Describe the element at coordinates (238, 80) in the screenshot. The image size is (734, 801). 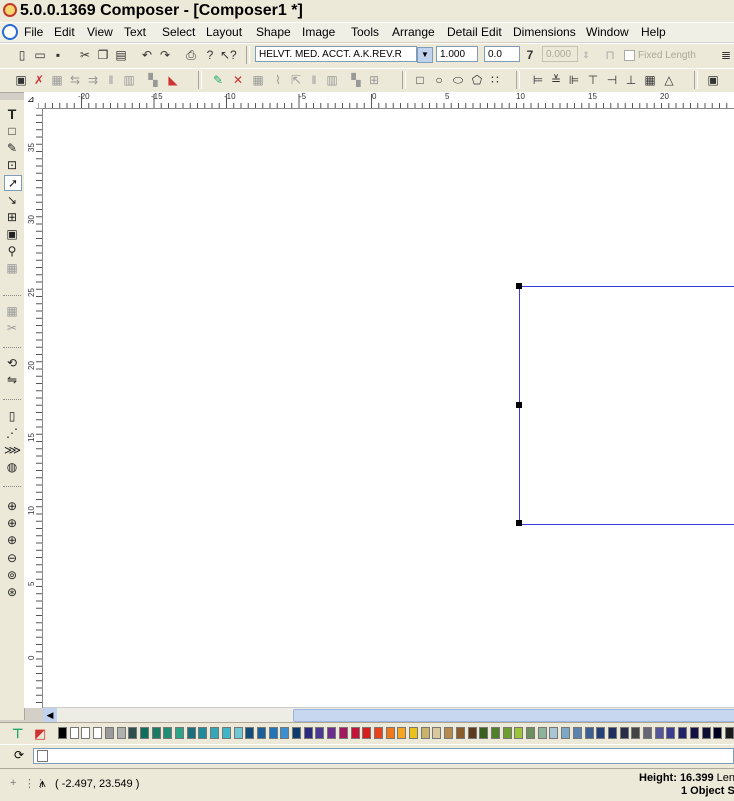
I see `remove-node-icon: ✕` at that location.